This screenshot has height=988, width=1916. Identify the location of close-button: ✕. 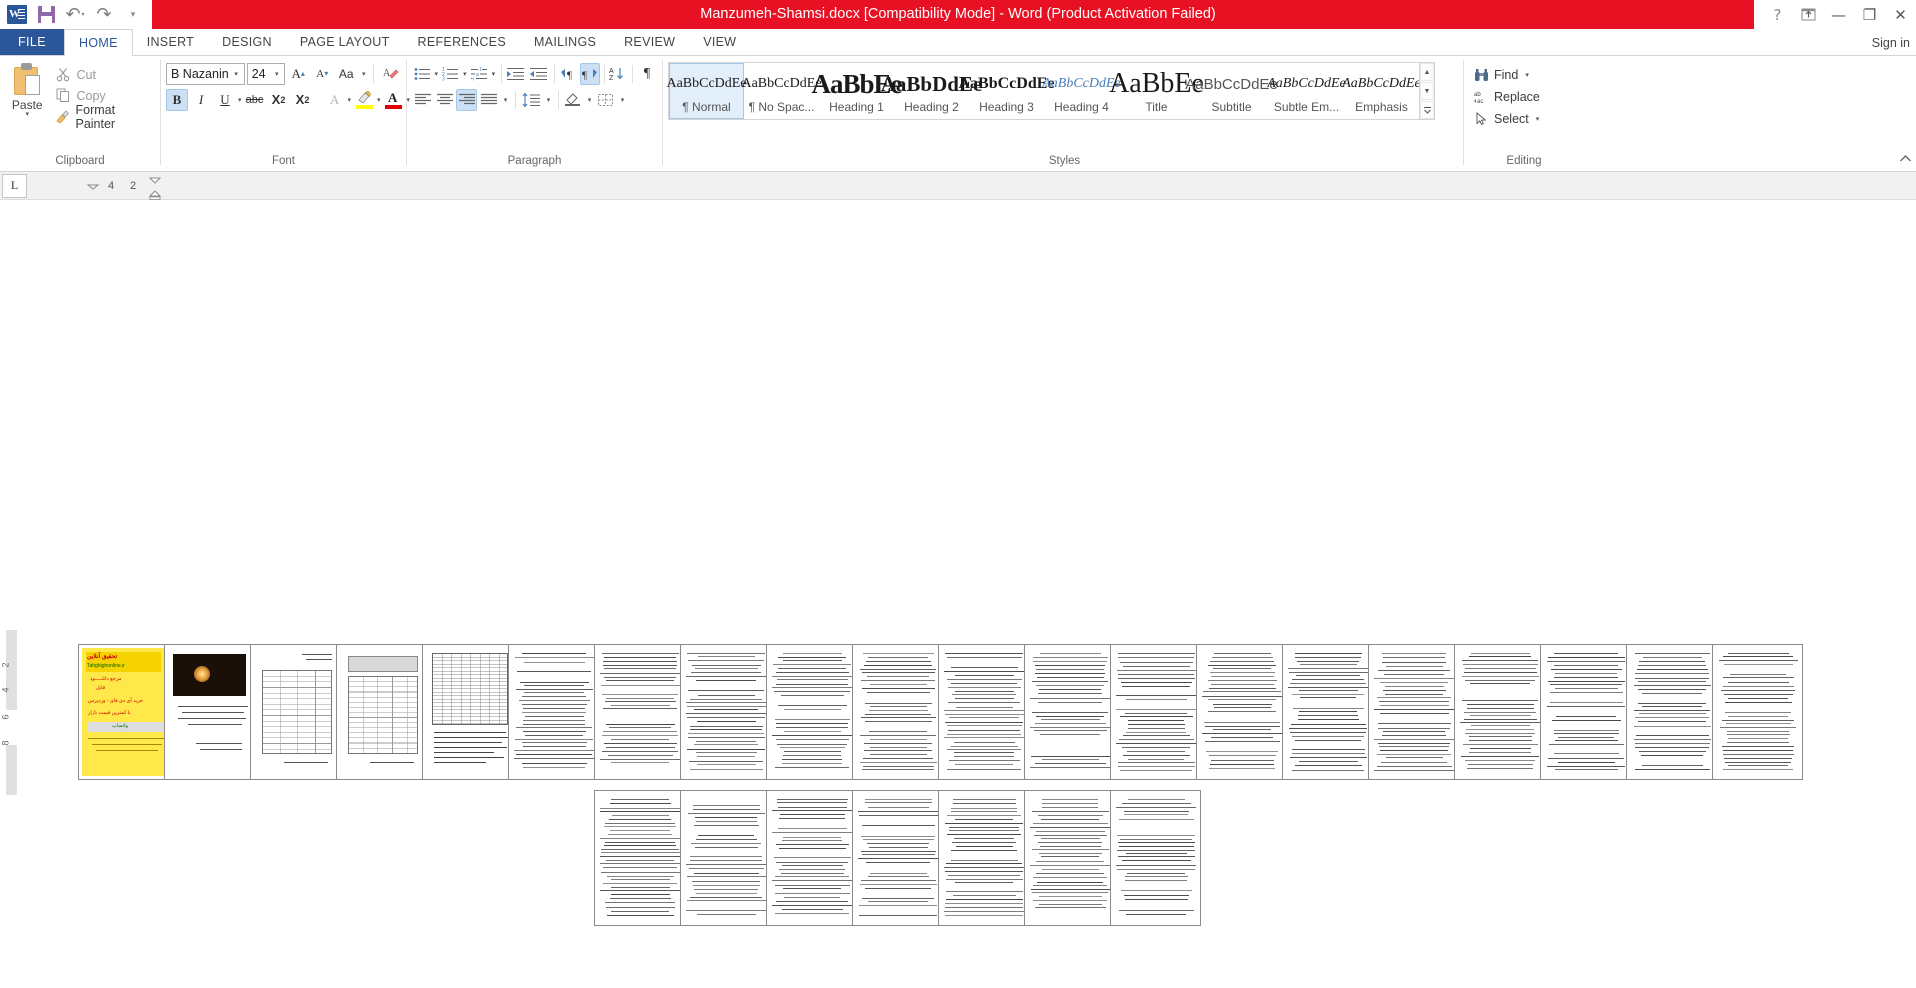
(1900, 14).